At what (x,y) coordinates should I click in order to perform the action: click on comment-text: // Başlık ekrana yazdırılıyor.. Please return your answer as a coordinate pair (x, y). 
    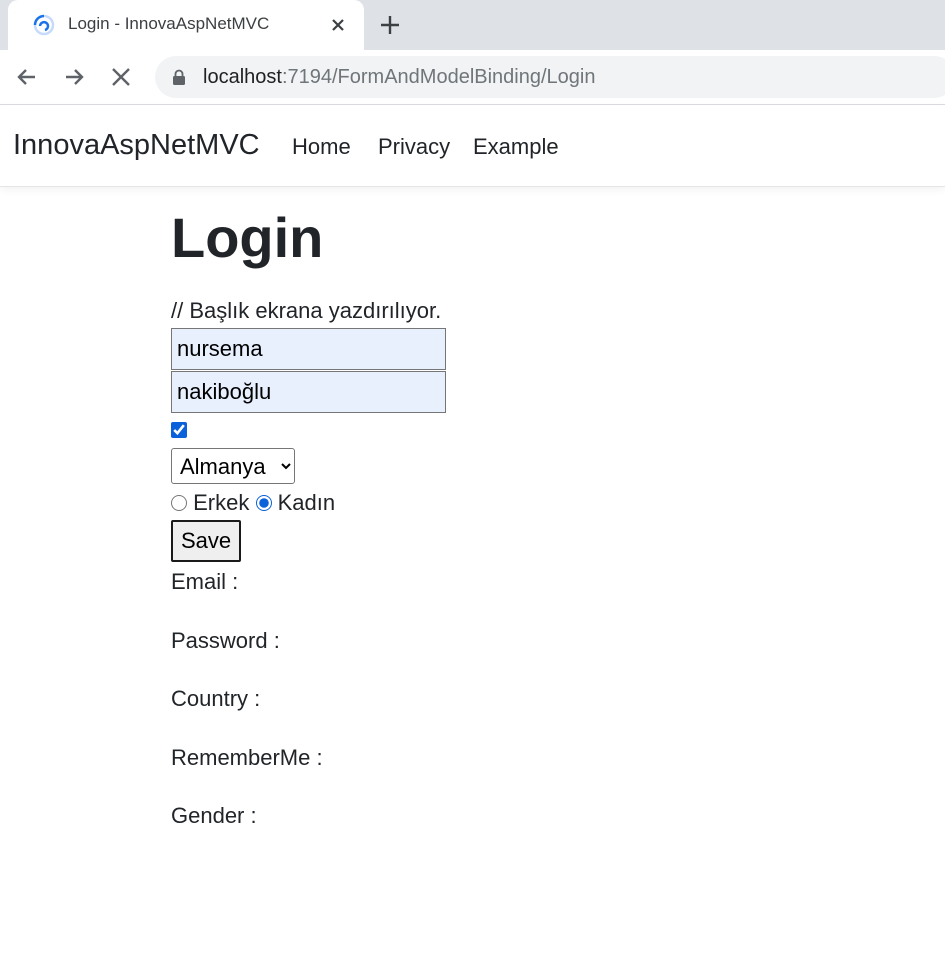
    Looking at the image, I should click on (306, 310).